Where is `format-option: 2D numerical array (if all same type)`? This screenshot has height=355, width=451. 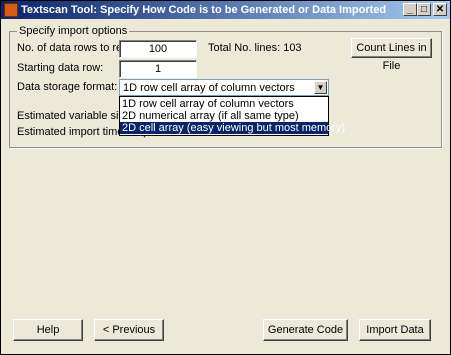 format-option: 2D numerical array (if all same type) is located at coordinates (224, 116).